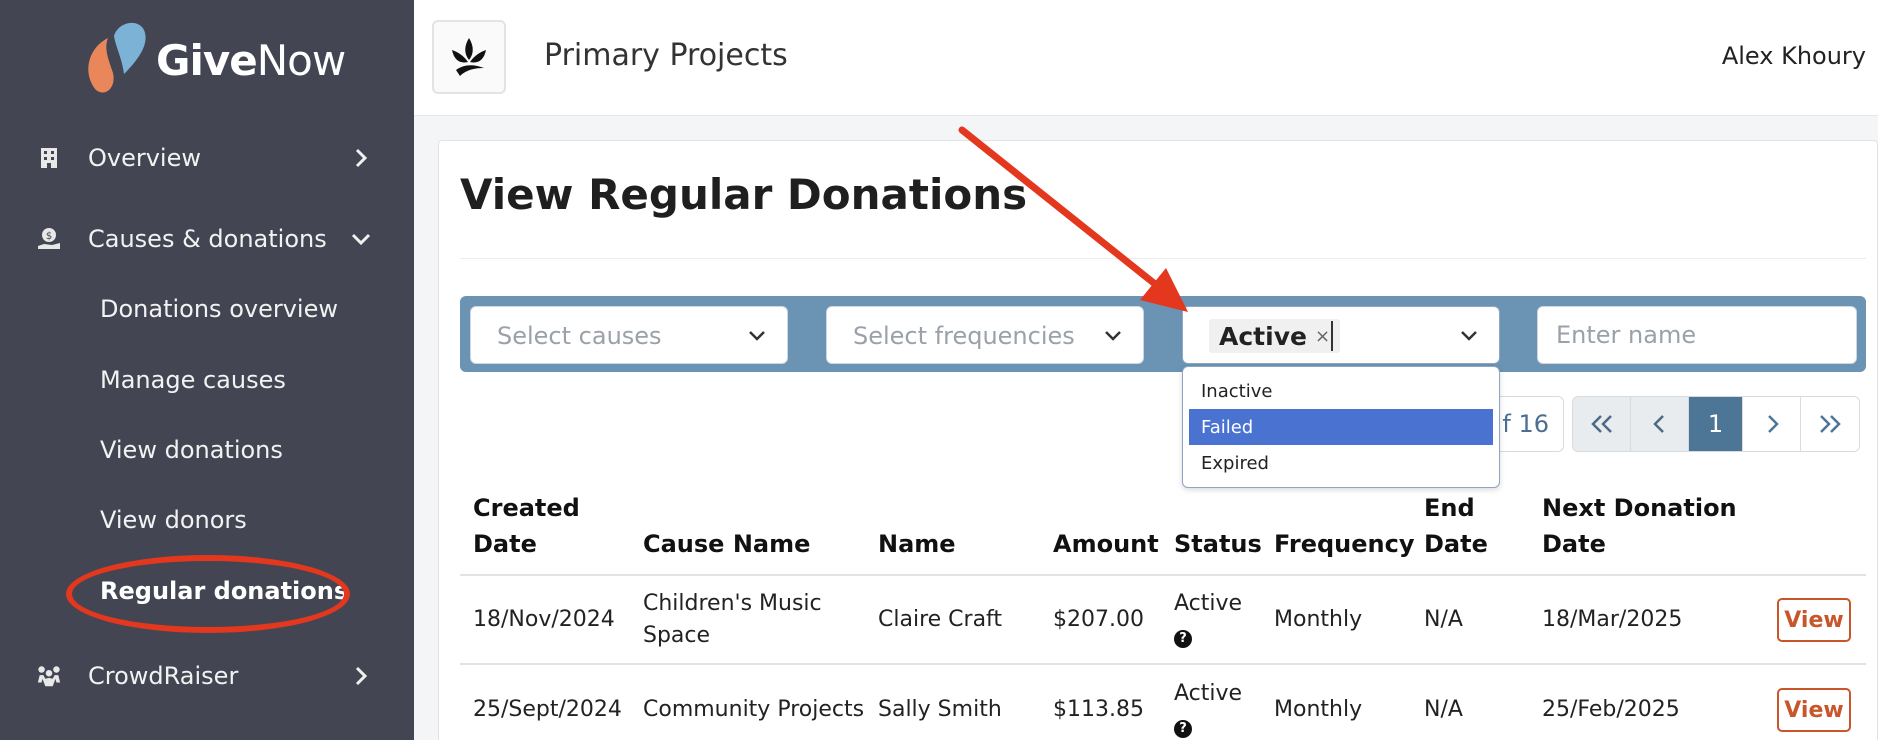 Image resolution: width=1878 pixels, height=740 pixels. What do you see at coordinates (193, 380) in the screenshot?
I see `sidebar-subitem-manage-causes: Manage causes` at bounding box center [193, 380].